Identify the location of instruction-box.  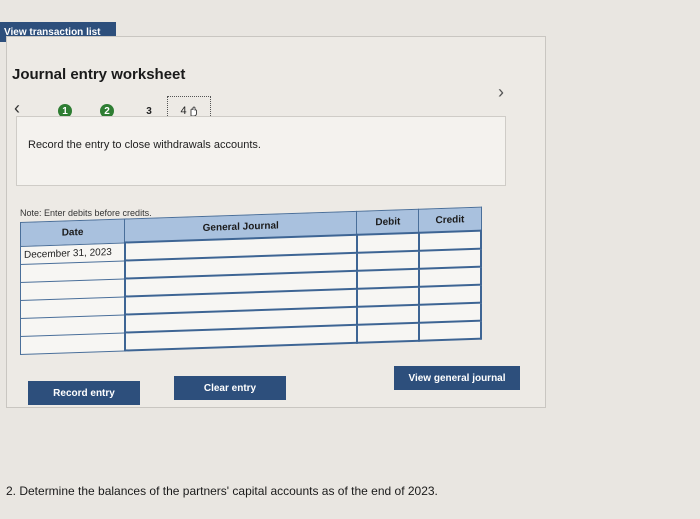
(261, 151).